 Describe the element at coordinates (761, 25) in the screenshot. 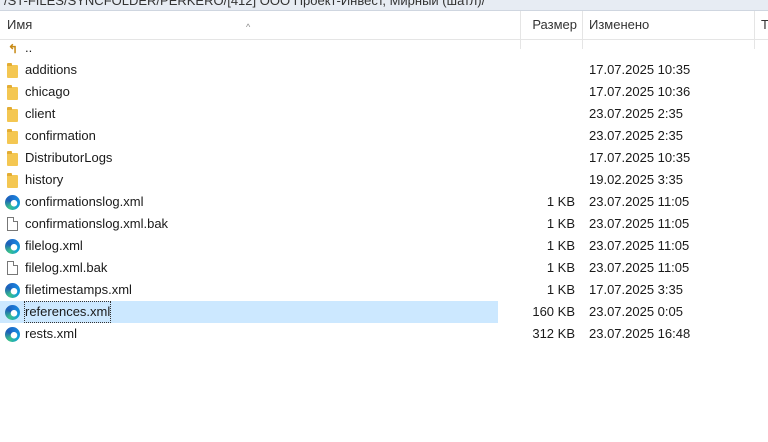

I see `column-type-header: Т` at that location.